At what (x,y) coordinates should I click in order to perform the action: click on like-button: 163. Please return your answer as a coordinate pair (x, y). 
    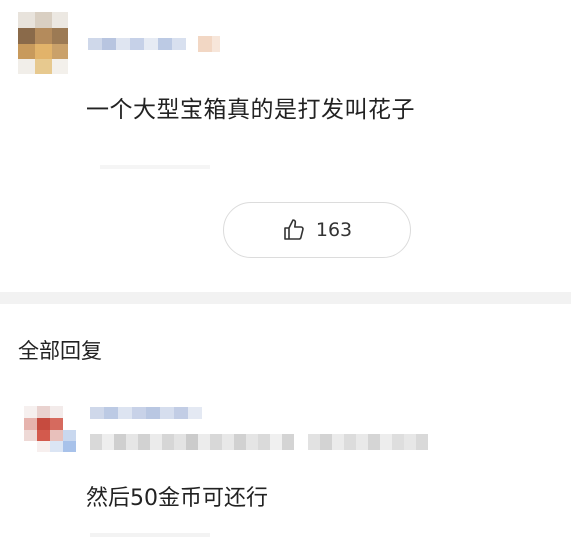
    Looking at the image, I should click on (317, 230).